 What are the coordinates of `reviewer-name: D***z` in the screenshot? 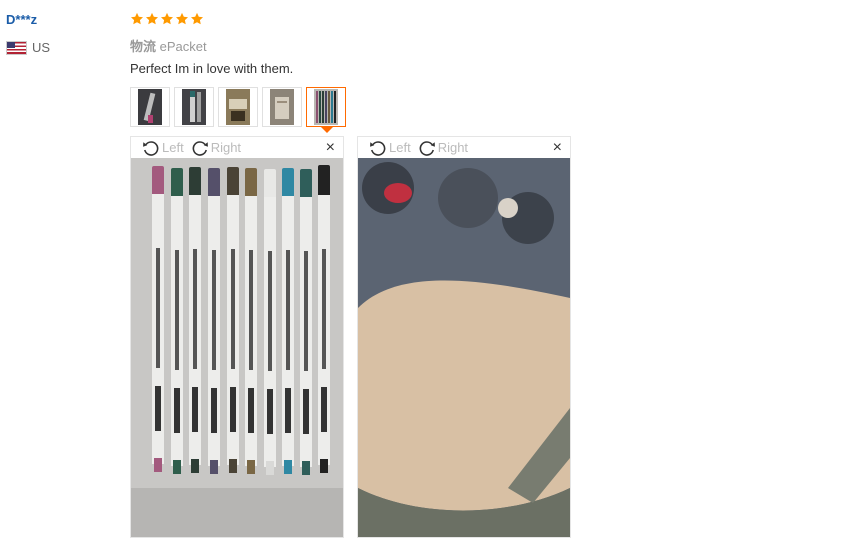 It's located at (21, 19).